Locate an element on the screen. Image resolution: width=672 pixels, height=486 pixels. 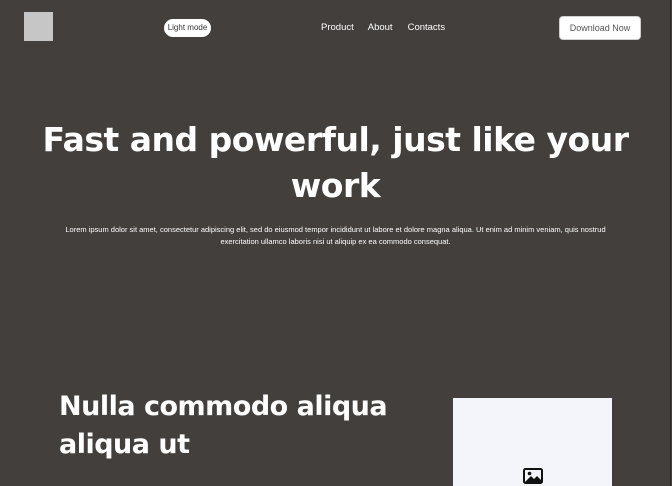
nav-about: About is located at coordinates (380, 27).